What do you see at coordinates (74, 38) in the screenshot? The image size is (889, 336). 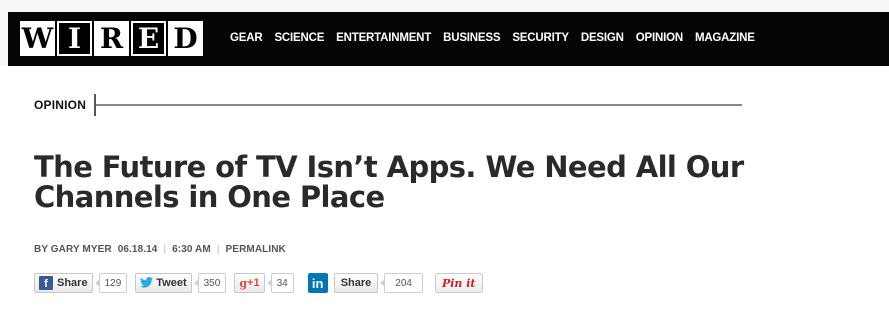 I see `logo-letter-i: I` at bounding box center [74, 38].